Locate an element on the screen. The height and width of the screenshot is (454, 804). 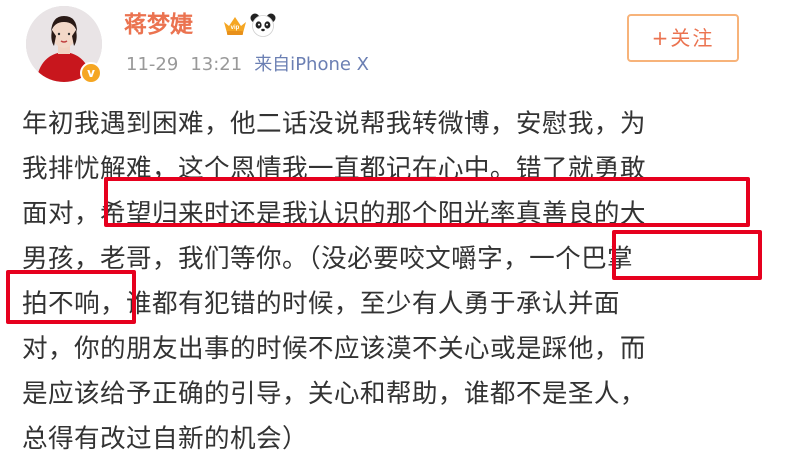
post-line-4: 男孩，老哥，我们等你。（没必要咬文嚼字，一个巴掌 is located at coordinates (328, 259).